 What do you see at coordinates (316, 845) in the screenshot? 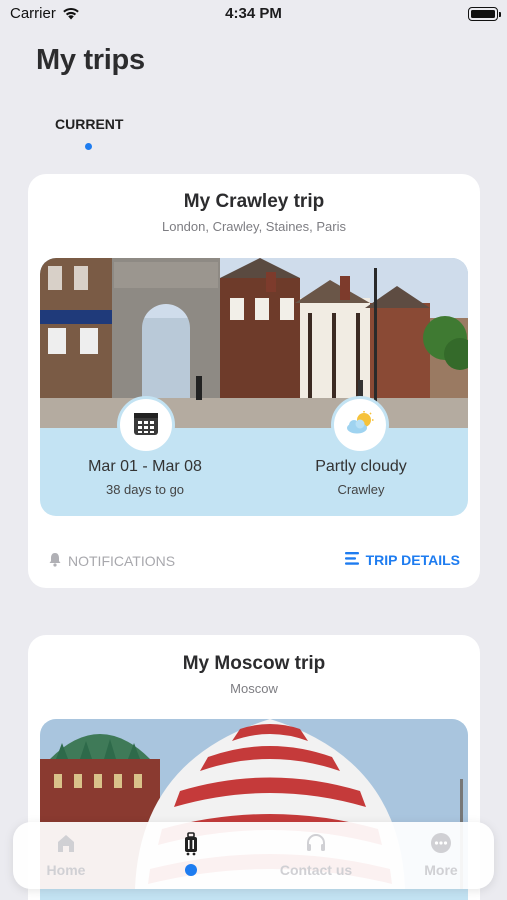
I see `headset-icon` at bounding box center [316, 845].